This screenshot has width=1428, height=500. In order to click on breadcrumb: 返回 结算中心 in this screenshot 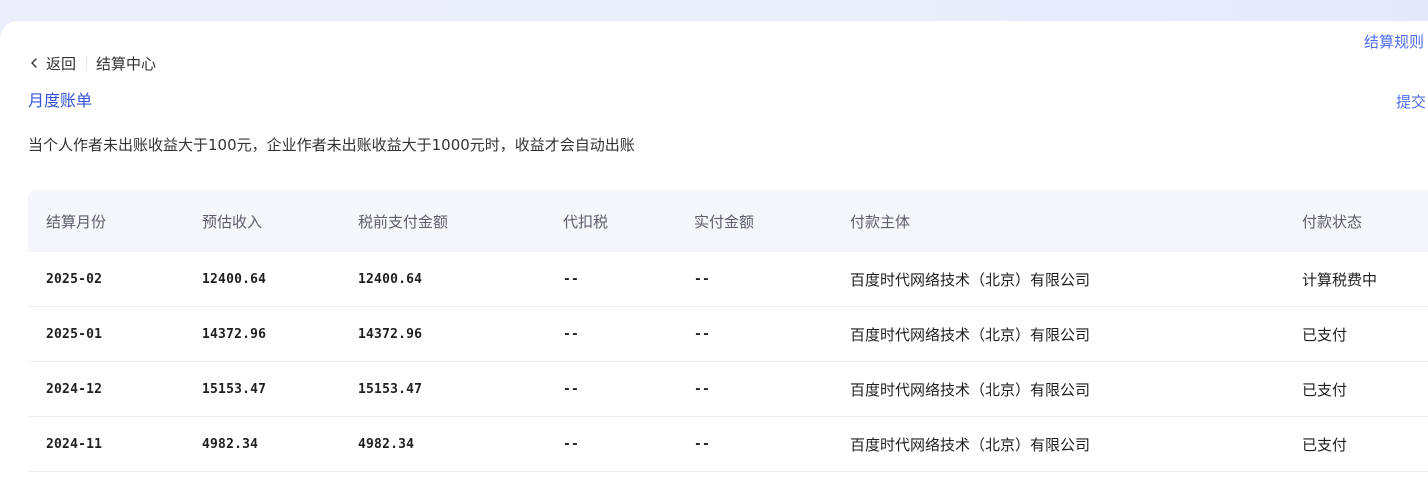, I will do `click(92, 63)`.